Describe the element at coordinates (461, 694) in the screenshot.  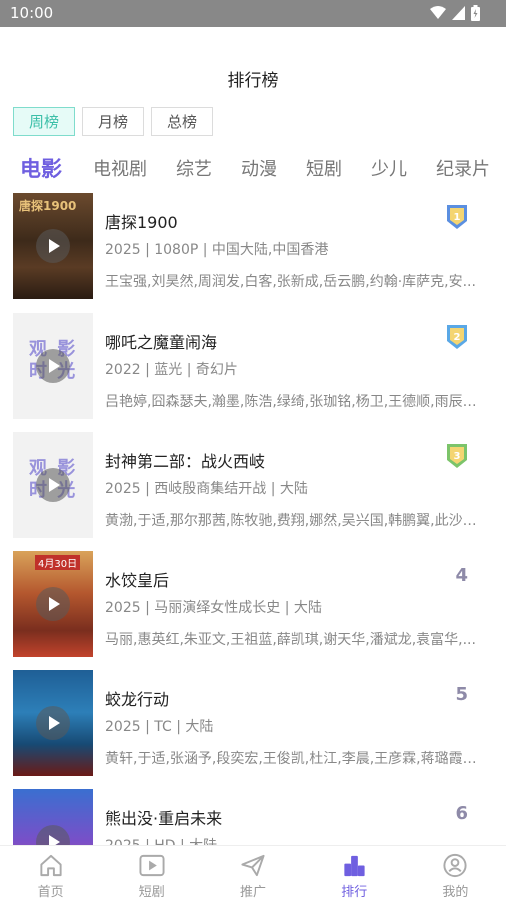
I see `rank-number: 5` at that location.